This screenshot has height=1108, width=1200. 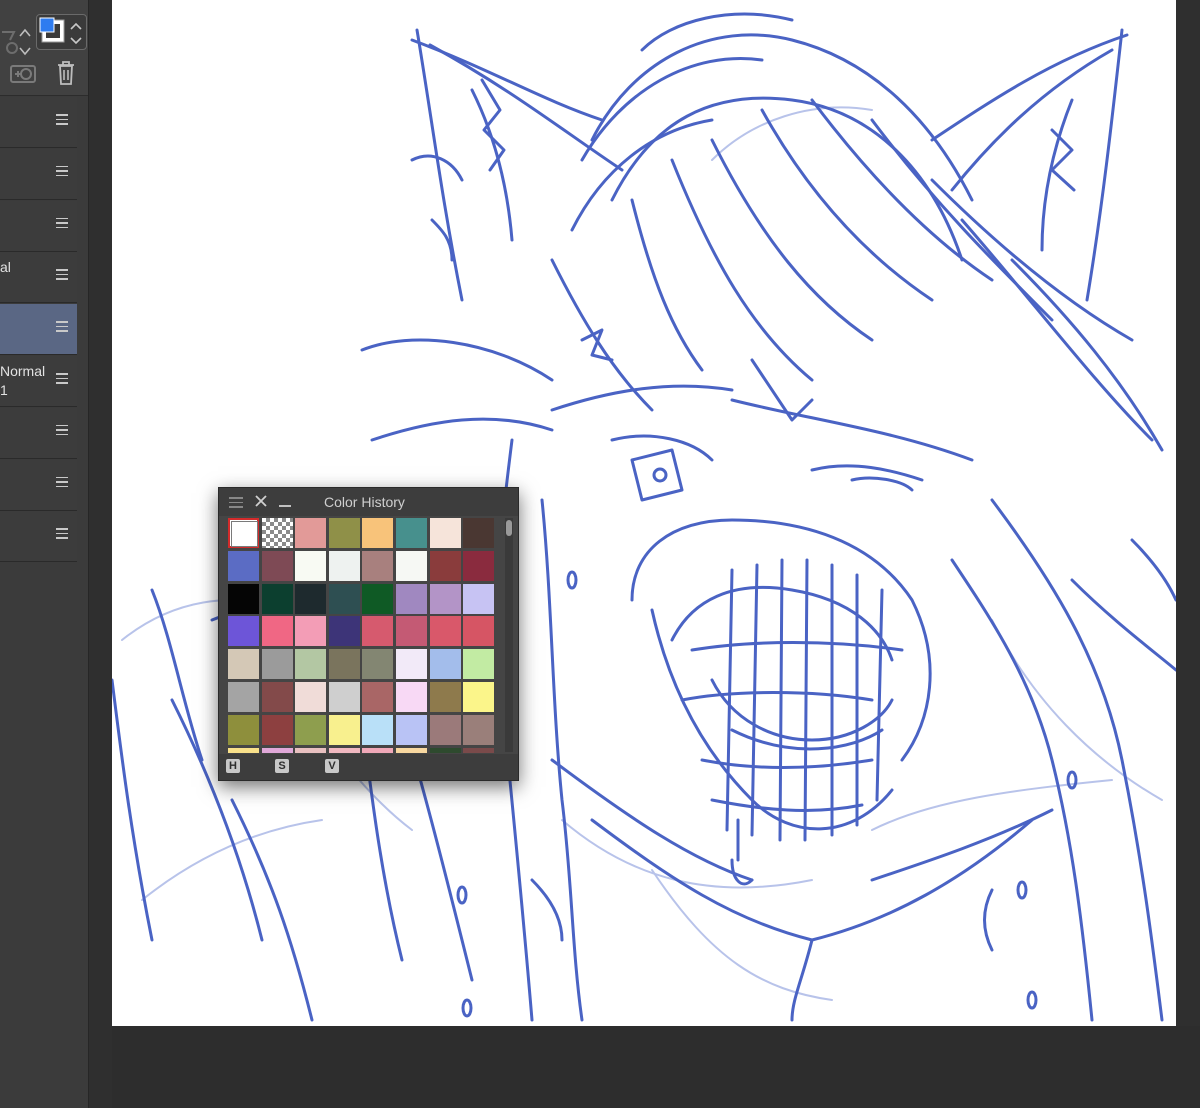 What do you see at coordinates (17, 36) in the screenshot?
I see `layer-property-icon` at bounding box center [17, 36].